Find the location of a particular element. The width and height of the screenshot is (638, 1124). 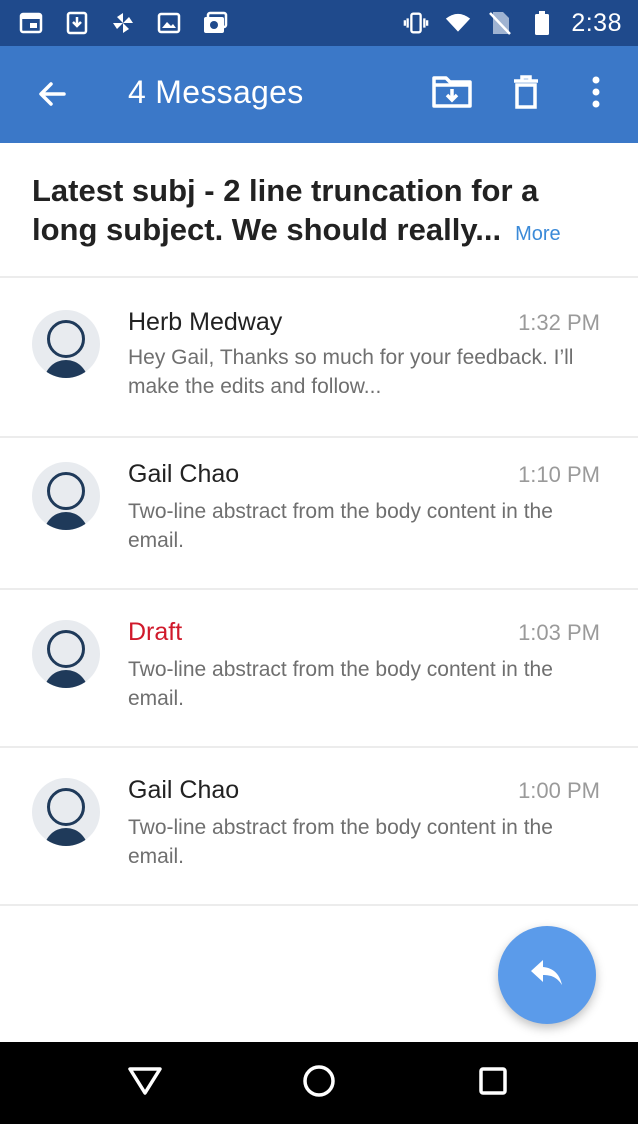

status-time: 2:38 is located at coordinates (596, 22).